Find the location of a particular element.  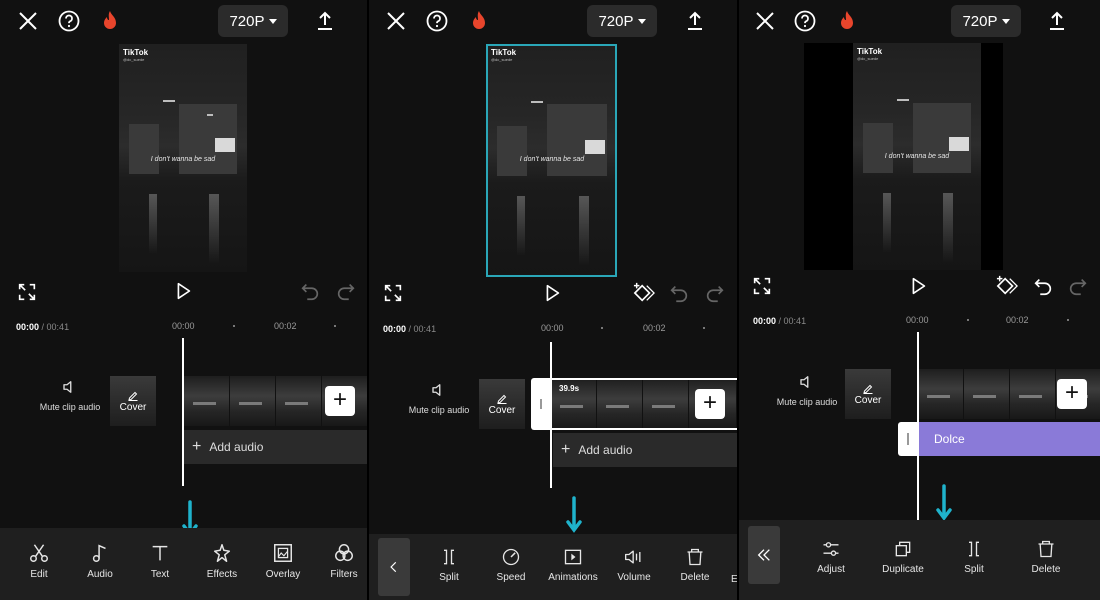

tool-adjust: Adjust is located at coordinates (831, 557).